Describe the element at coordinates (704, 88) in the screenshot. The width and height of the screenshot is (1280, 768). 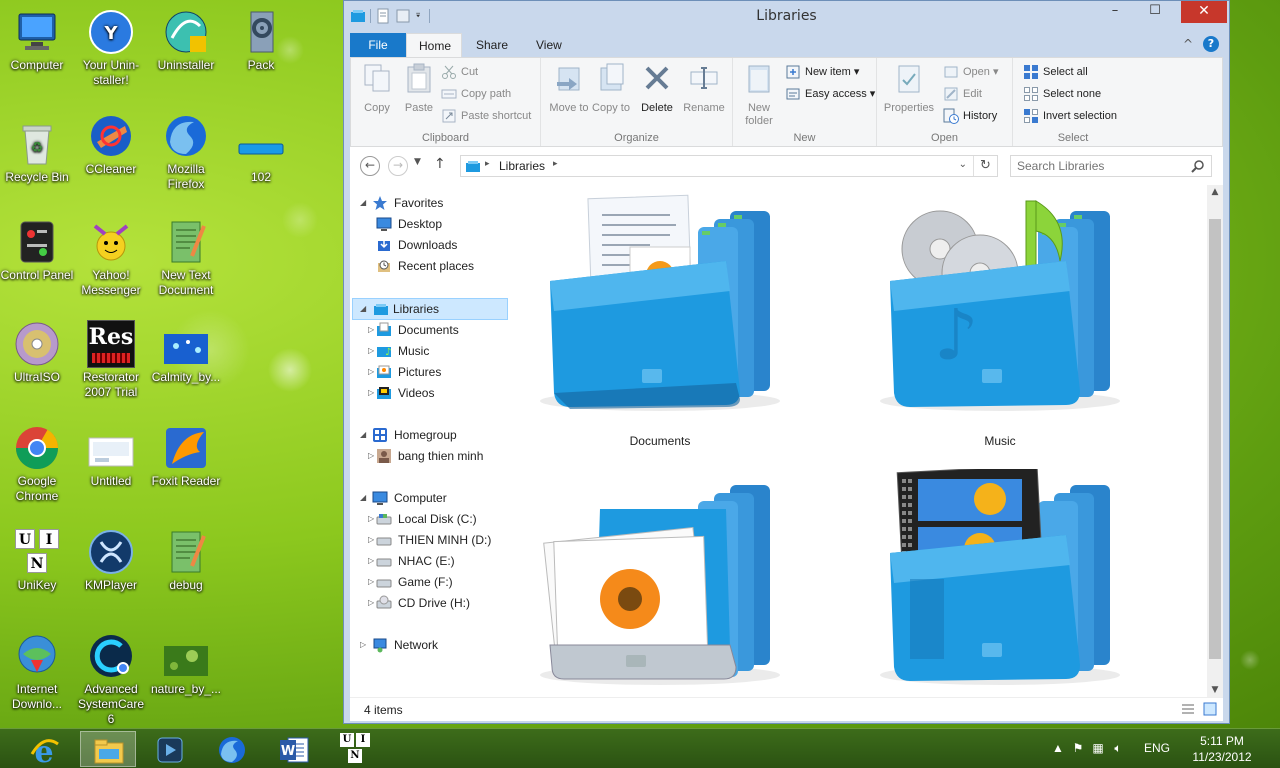
I see `rename-button: Rename` at that location.